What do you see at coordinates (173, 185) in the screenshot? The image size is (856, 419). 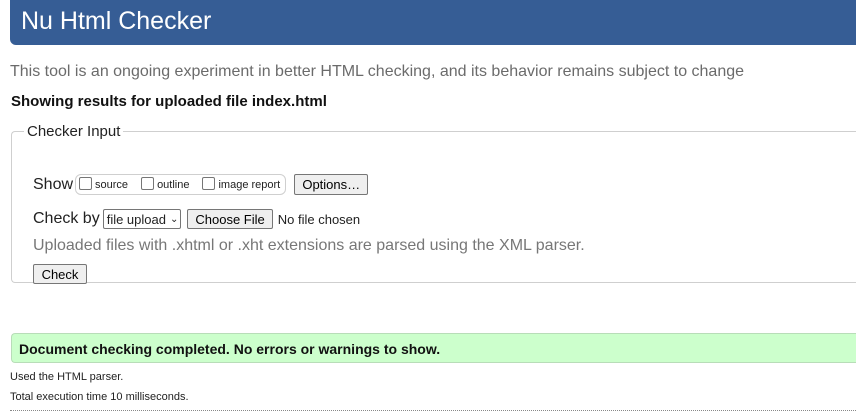 I see `outline-checkbox-label: outline` at bounding box center [173, 185].